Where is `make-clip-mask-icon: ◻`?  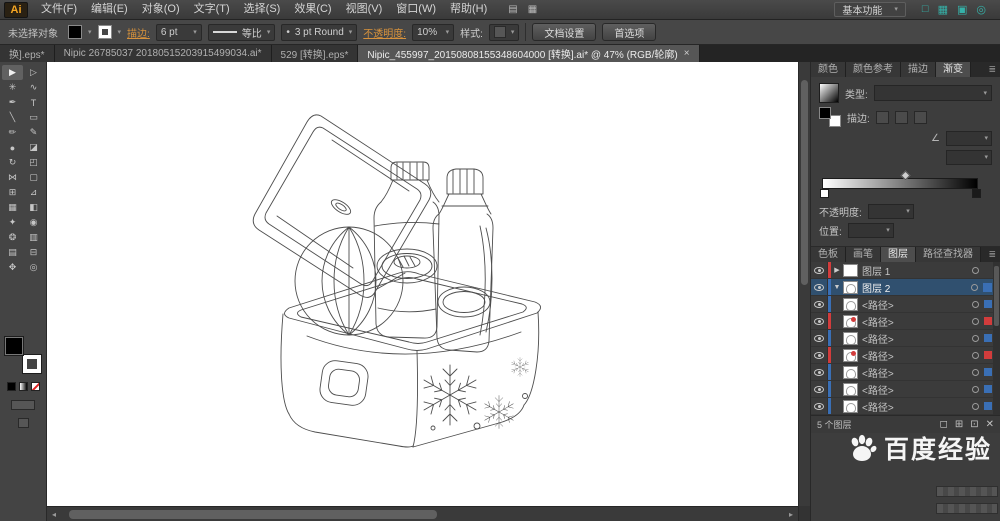 make-clip-mask-icon: ◻ is located at coordinates (944, 424).